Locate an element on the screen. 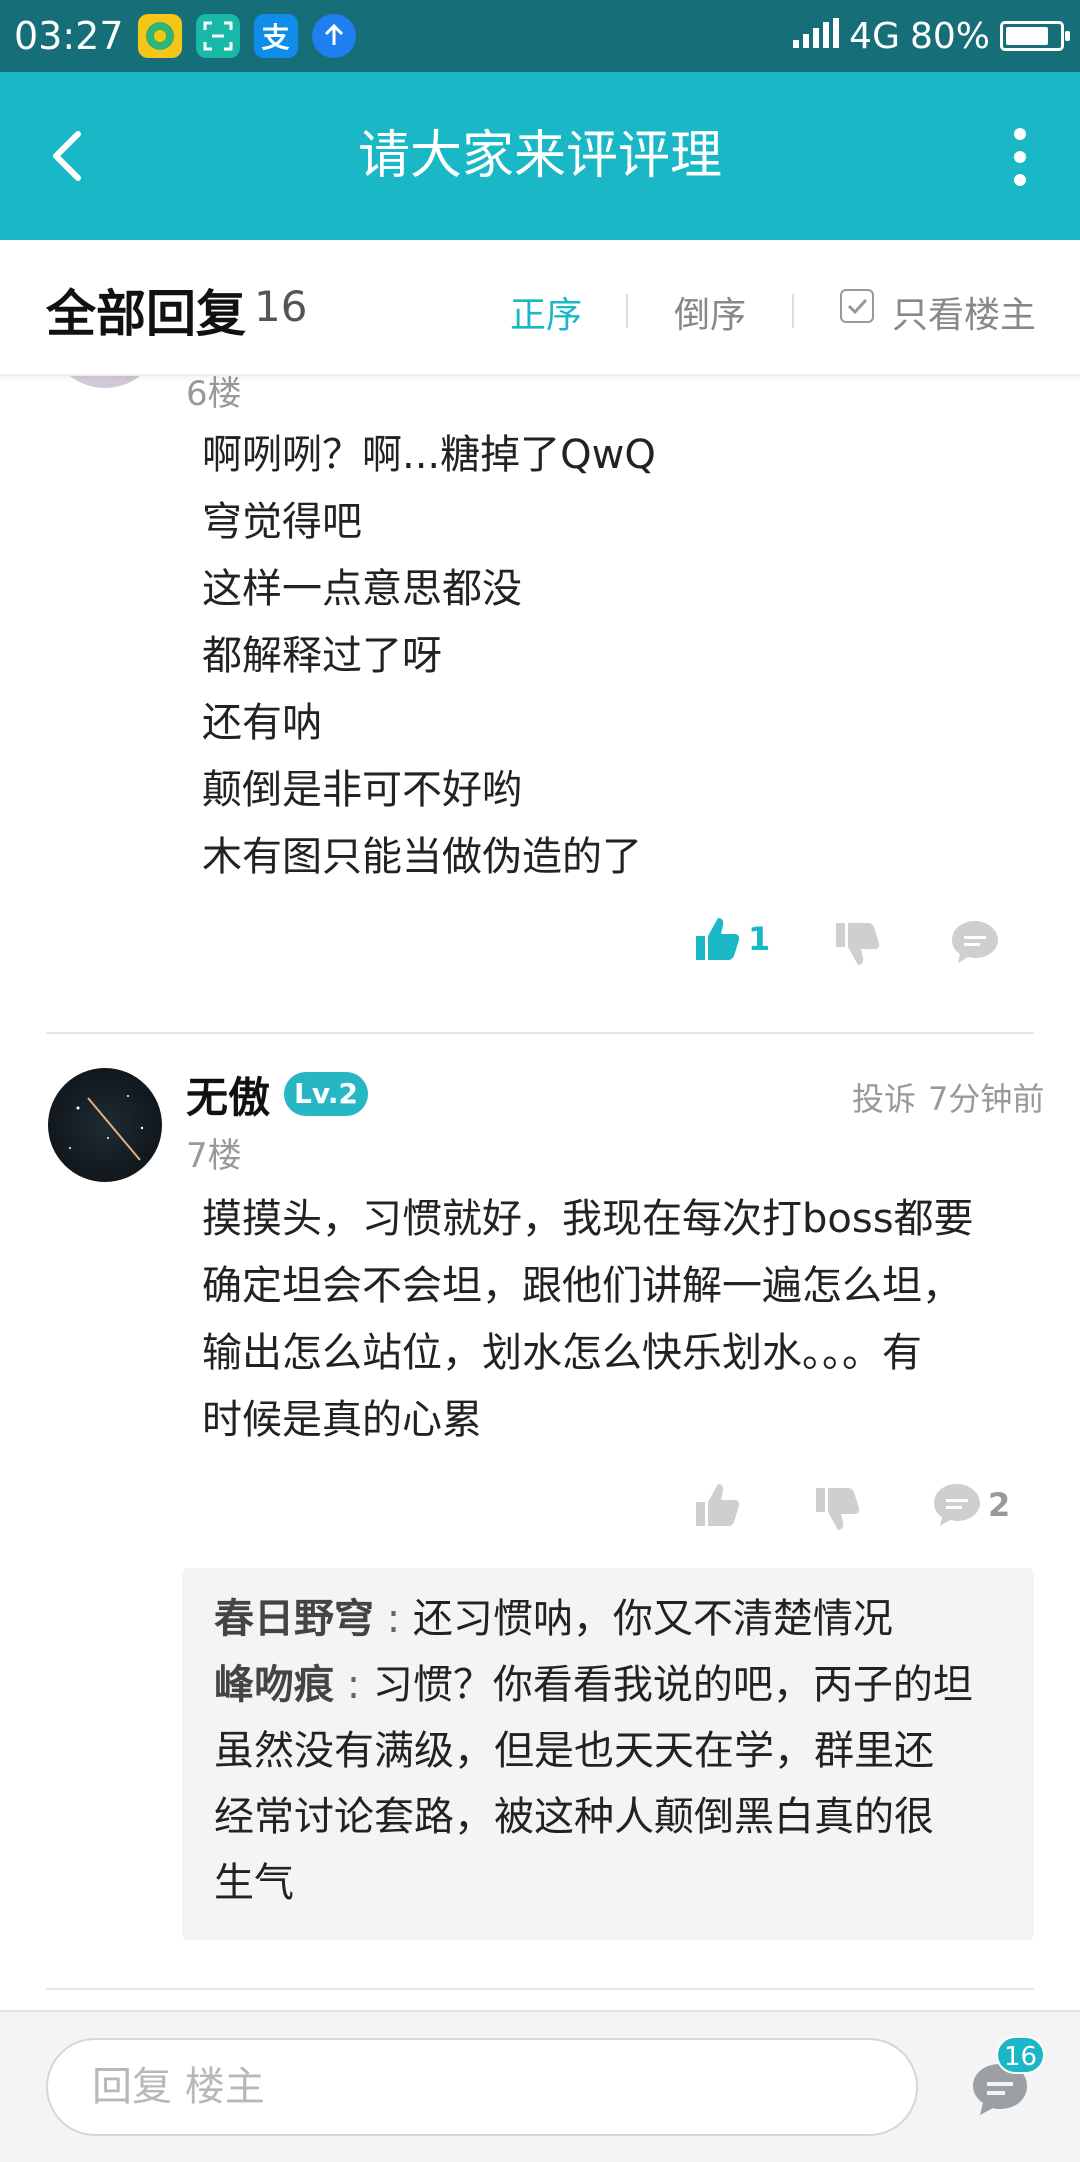 The width and height of the screenshot is (1080, 2162). post-line: 都解释过了呀 is located at coordinates (322, 656).